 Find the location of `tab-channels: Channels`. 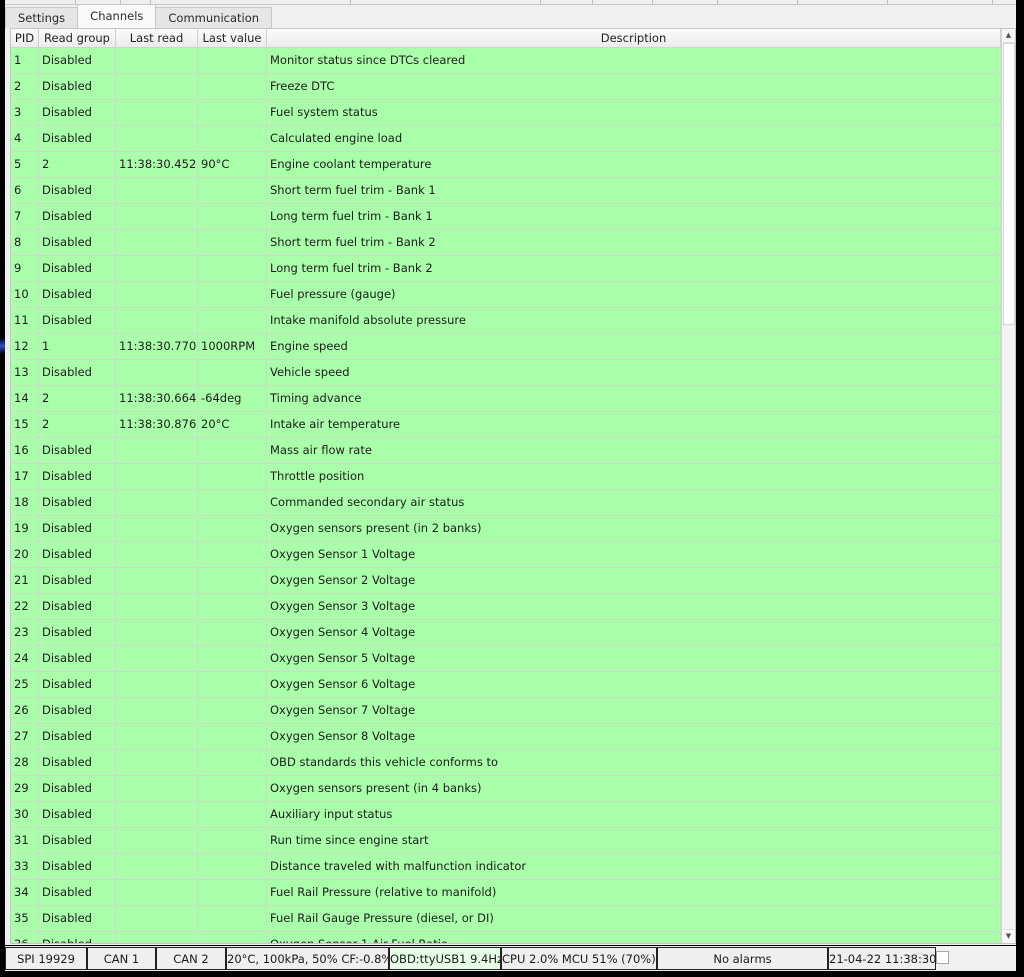

tab-channels: Channels is located at coordinates (117, 16).